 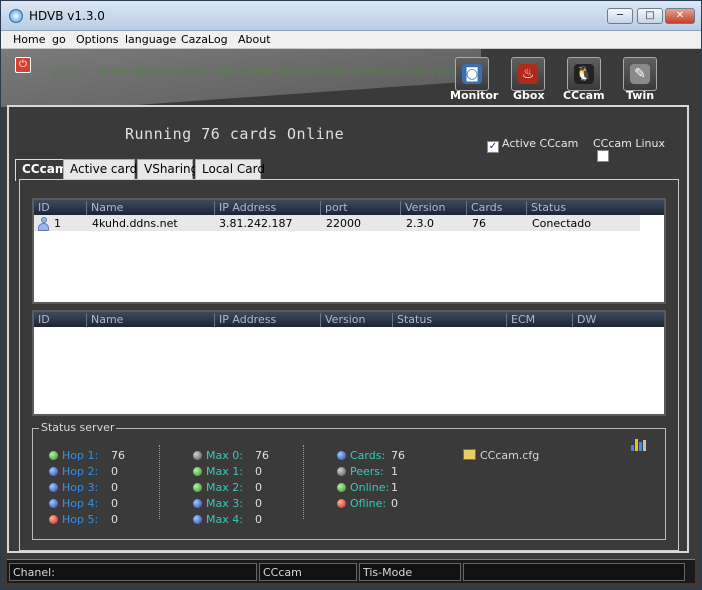 I want to click on col-port: port, so click(x=334, y=208).